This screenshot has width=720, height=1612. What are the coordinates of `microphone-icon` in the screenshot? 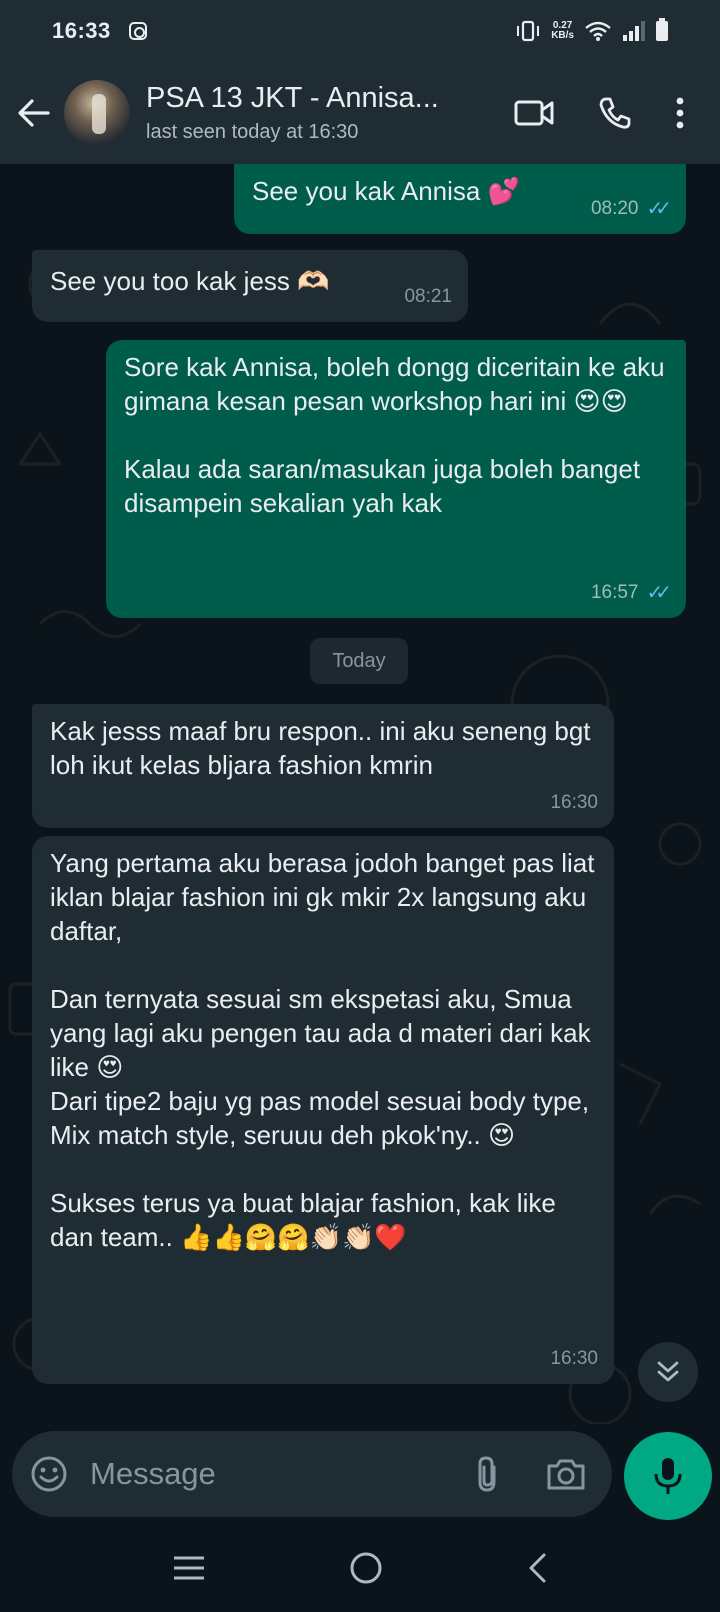 It's located at (668, 1476).